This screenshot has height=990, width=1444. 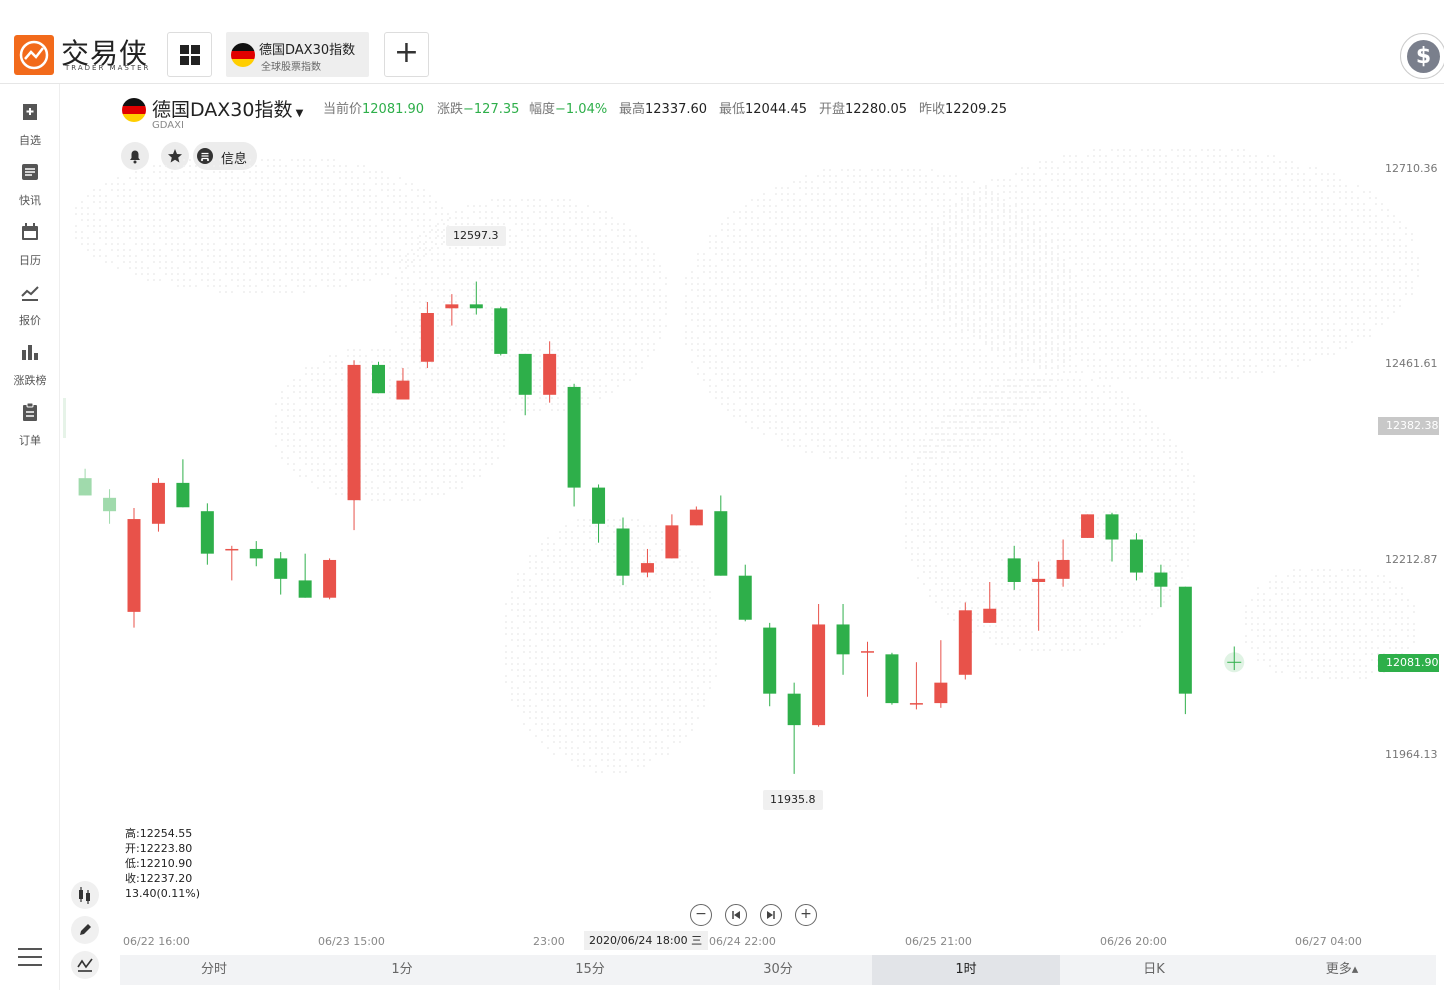 What do you see at coordinates (30, 359) in the screenshot?
I see `sidebar-item-ranking: 涨跌榜` at bounding box center [30, 359].